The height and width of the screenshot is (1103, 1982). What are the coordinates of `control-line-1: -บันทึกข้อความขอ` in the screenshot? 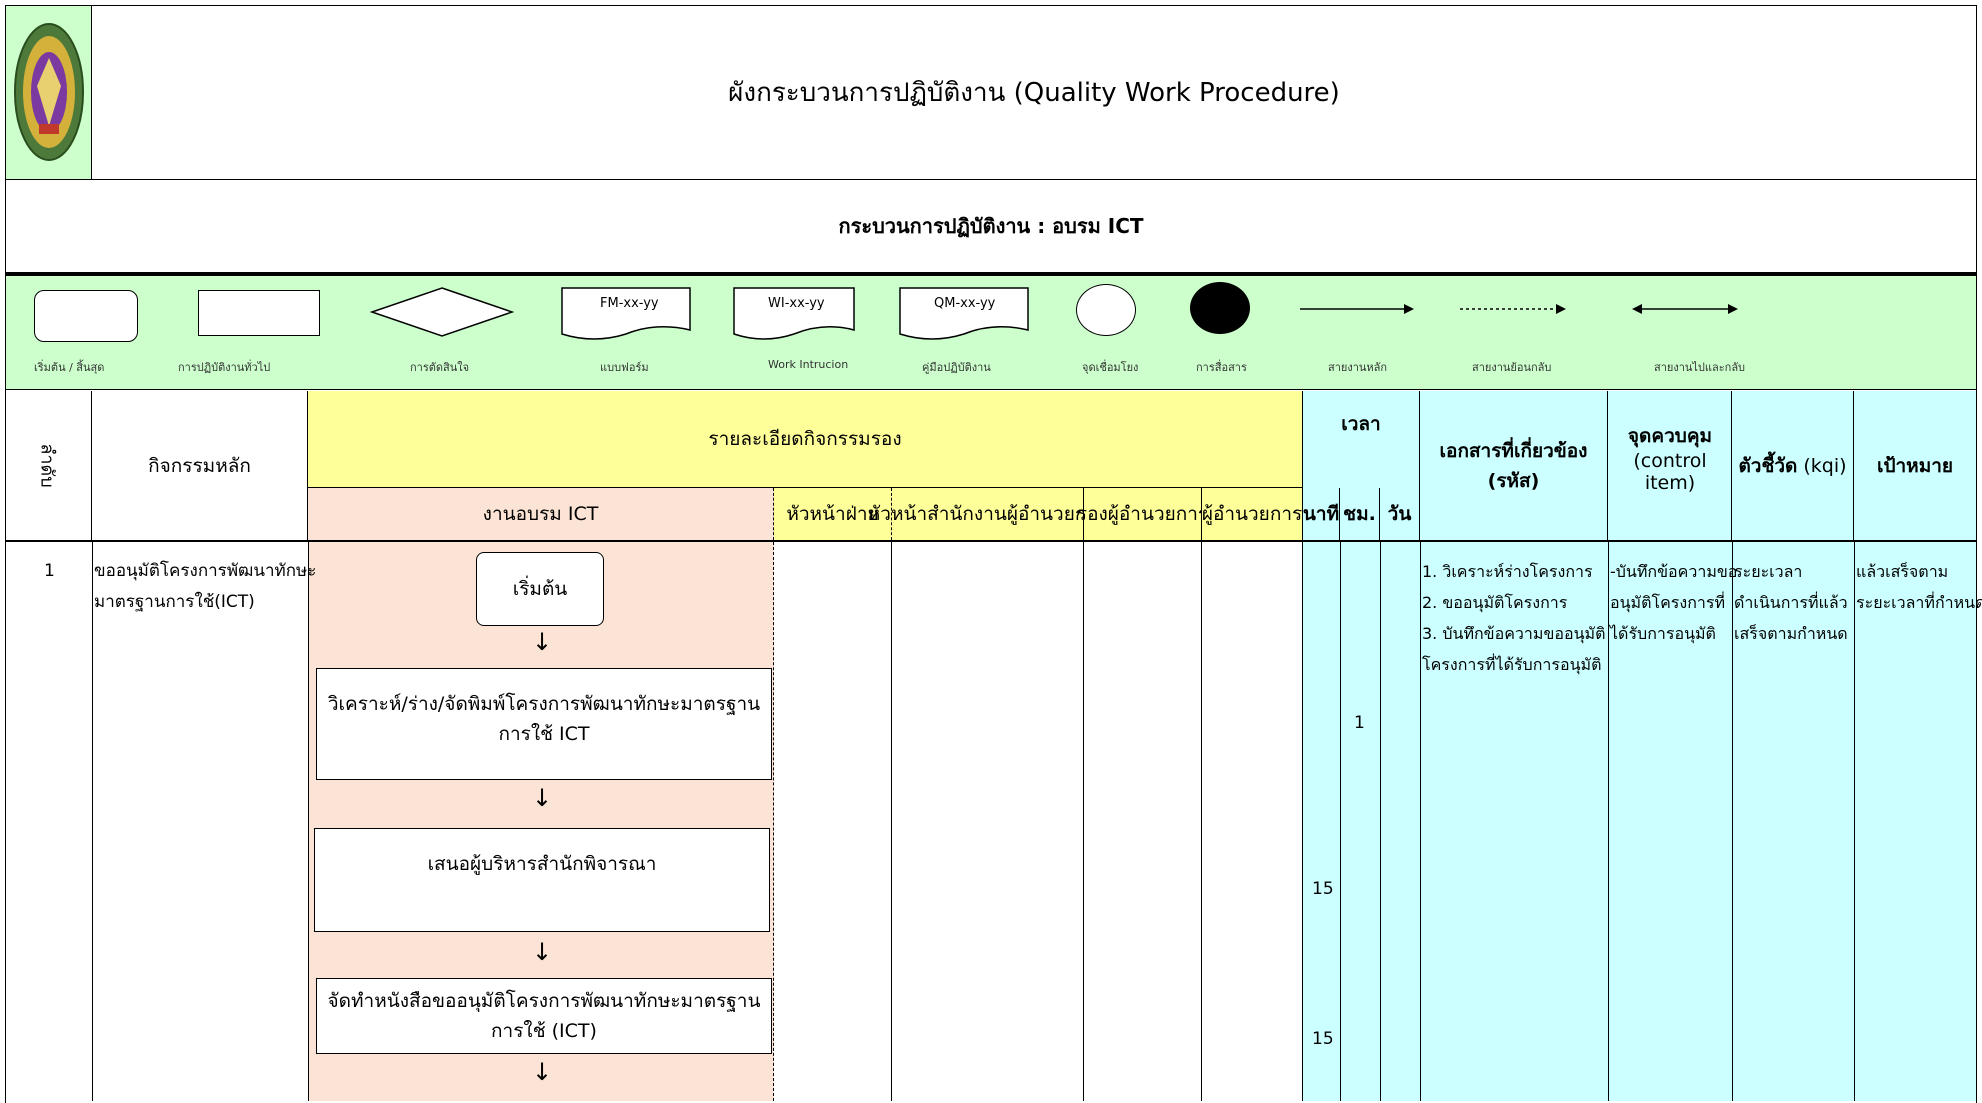 It's located at (1674, 571).